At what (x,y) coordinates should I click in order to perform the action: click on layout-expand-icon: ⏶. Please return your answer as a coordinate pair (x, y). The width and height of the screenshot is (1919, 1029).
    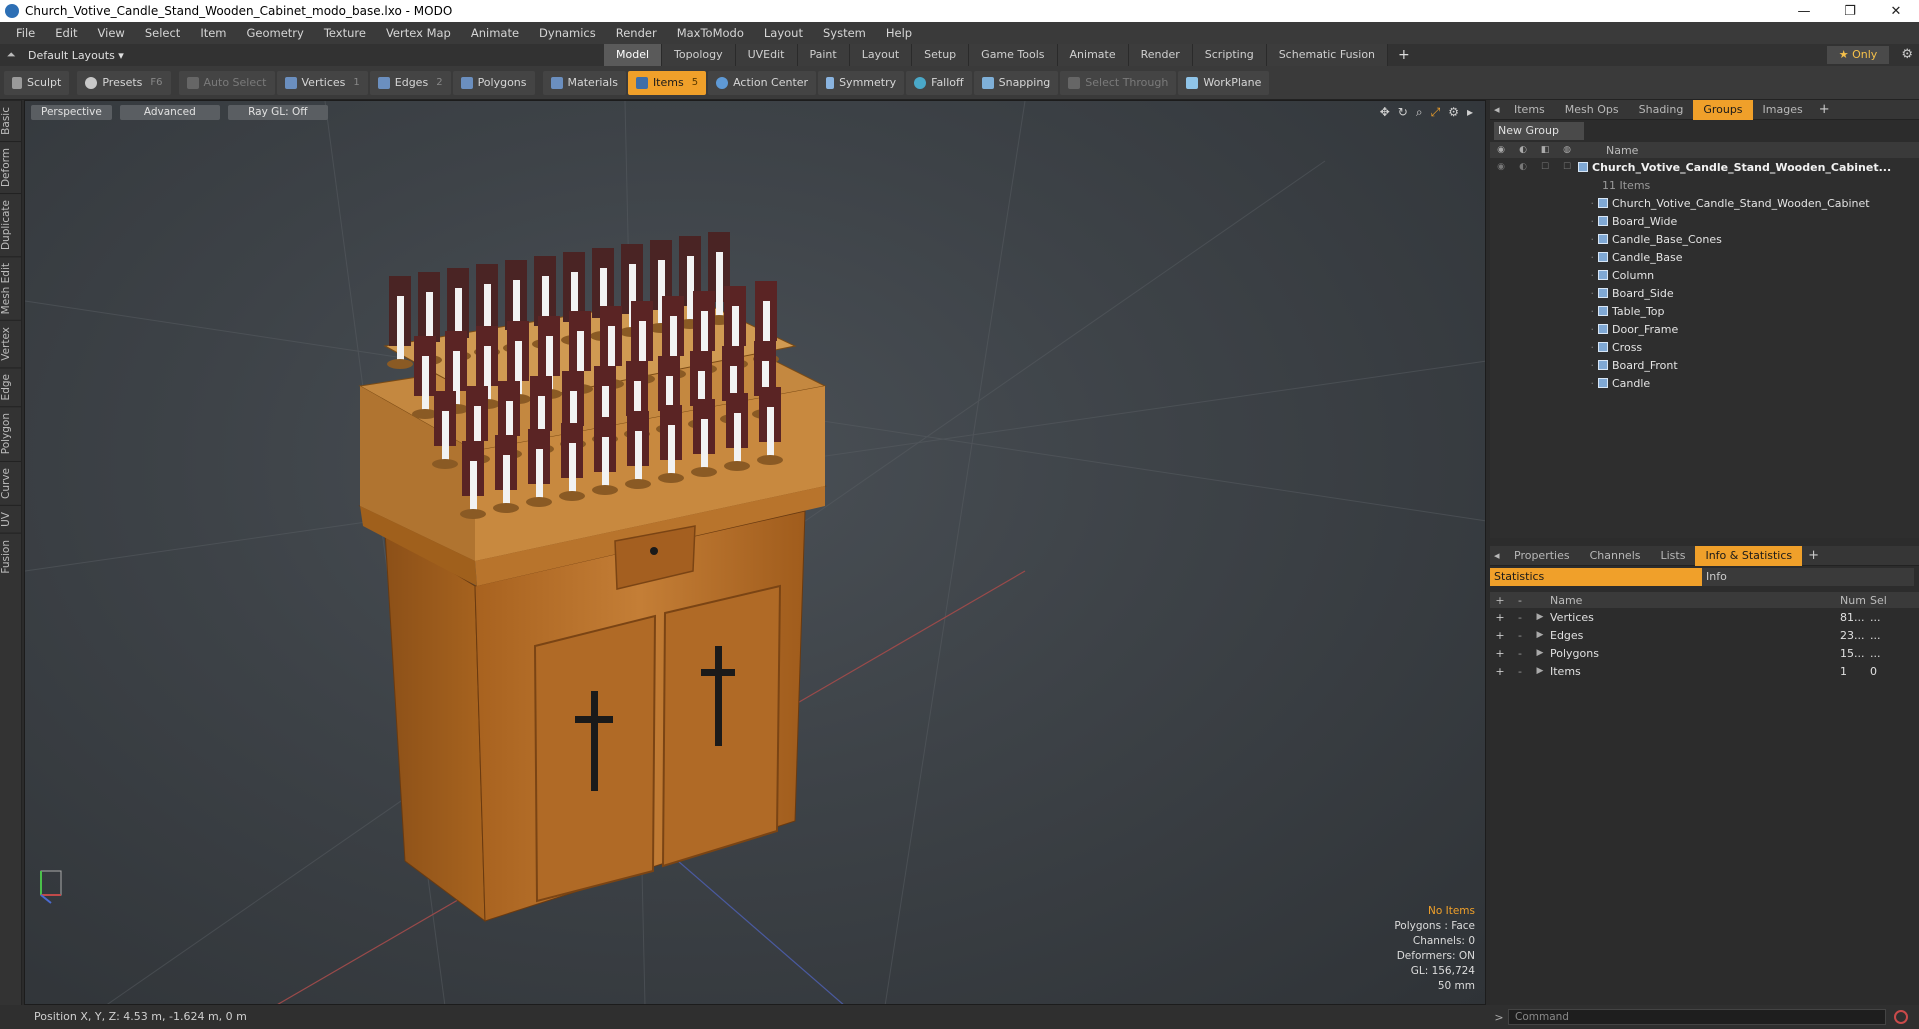
    Looking at the image, I should click on (11, 55).